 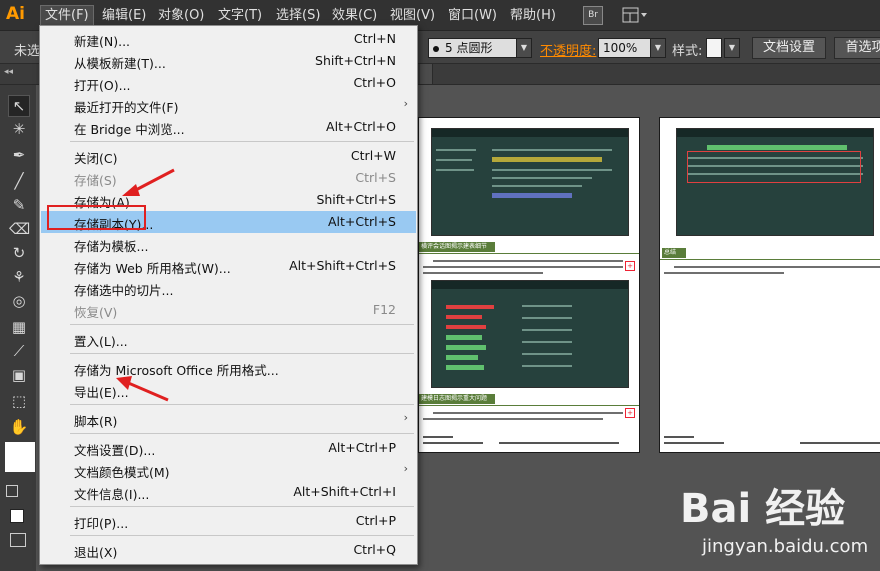 What do you see at coordinates (240, 15) in the screenshot?
I see `menu-type: 文字(T)` at bounding box center [240, 15].